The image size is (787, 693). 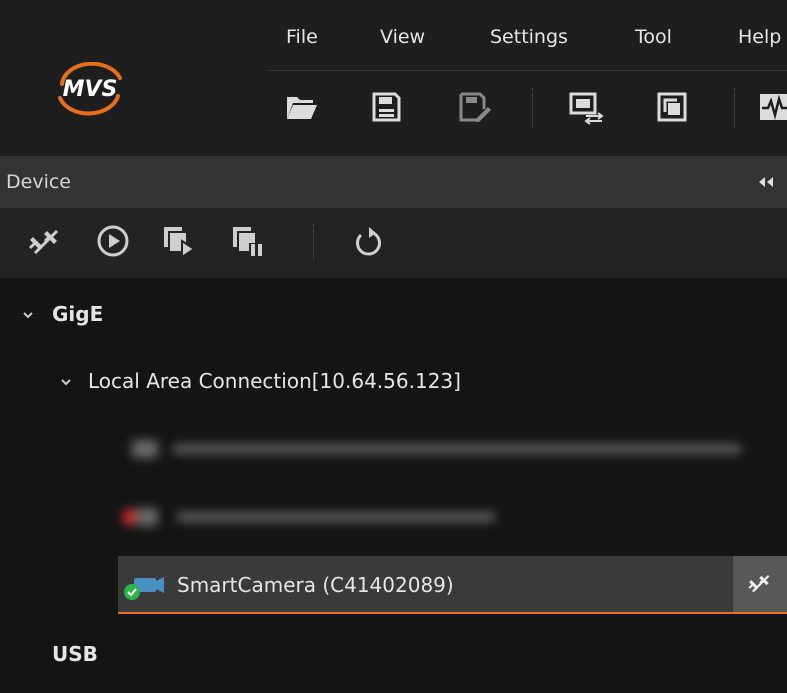 I want to click on device-disconnect-button, so click(x=760, y=584).